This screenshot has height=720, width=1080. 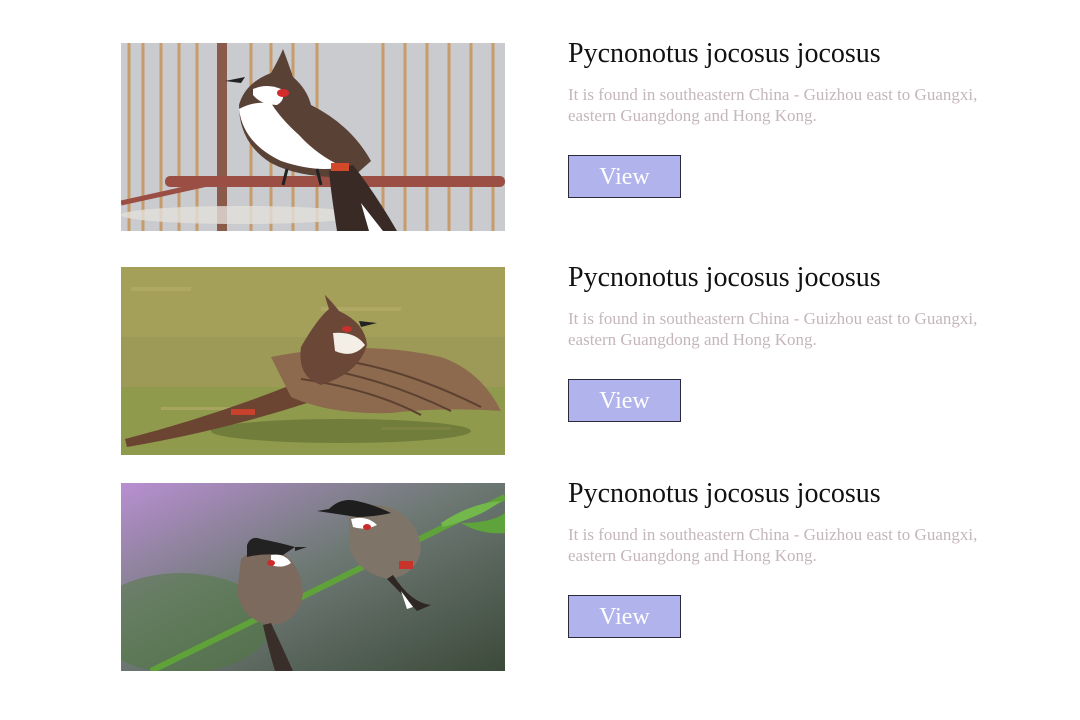 I want to click on two-bulbuls-on-branch-photo, so click(x=313, y=577).